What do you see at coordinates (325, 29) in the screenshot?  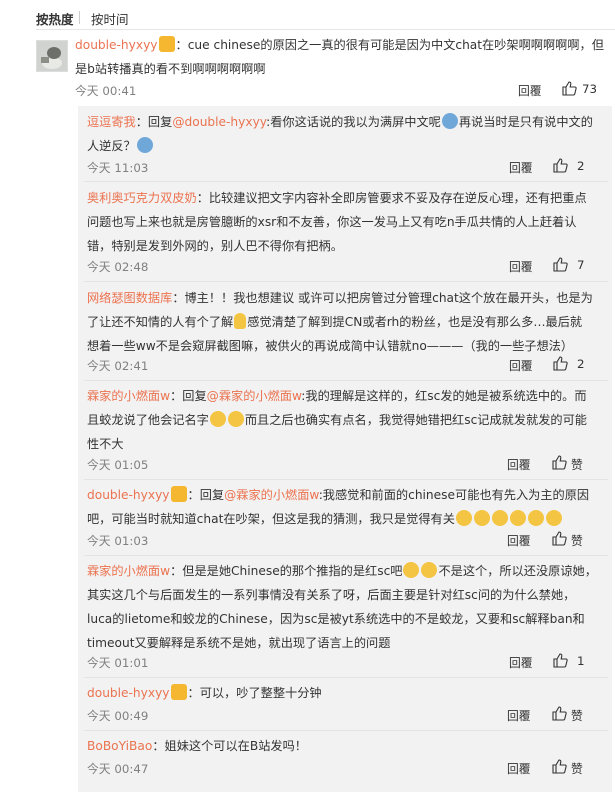 I see `header-divider` at bounding box center [325, 29].